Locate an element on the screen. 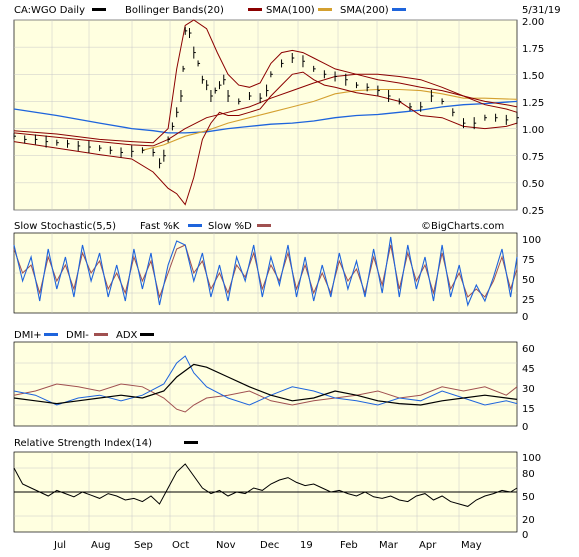  price-tick: 0.25 is located at coordinates (533, 211).